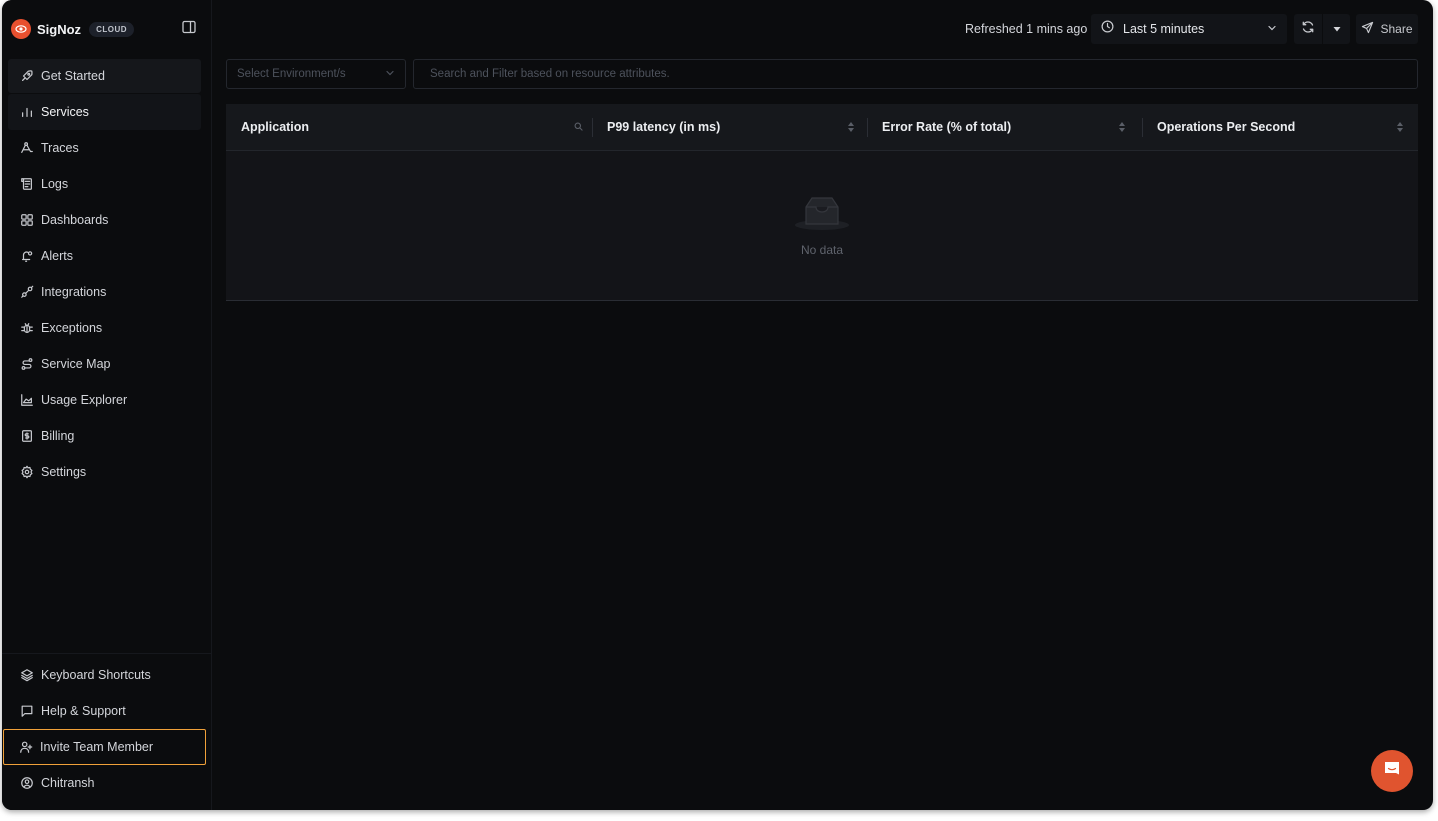 Image resolution: width=1438 pixels, height=821 pixels. Describe the element at coordinates (409, 127) in the screenshot. I see `column-header-application: Application` at that location.